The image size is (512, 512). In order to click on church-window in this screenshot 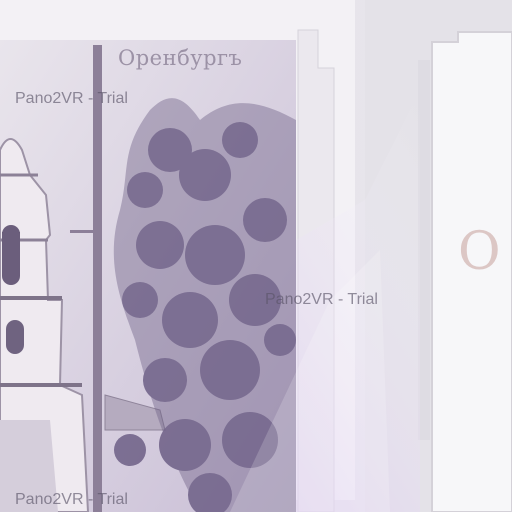, I will do `click(15, 337)`.